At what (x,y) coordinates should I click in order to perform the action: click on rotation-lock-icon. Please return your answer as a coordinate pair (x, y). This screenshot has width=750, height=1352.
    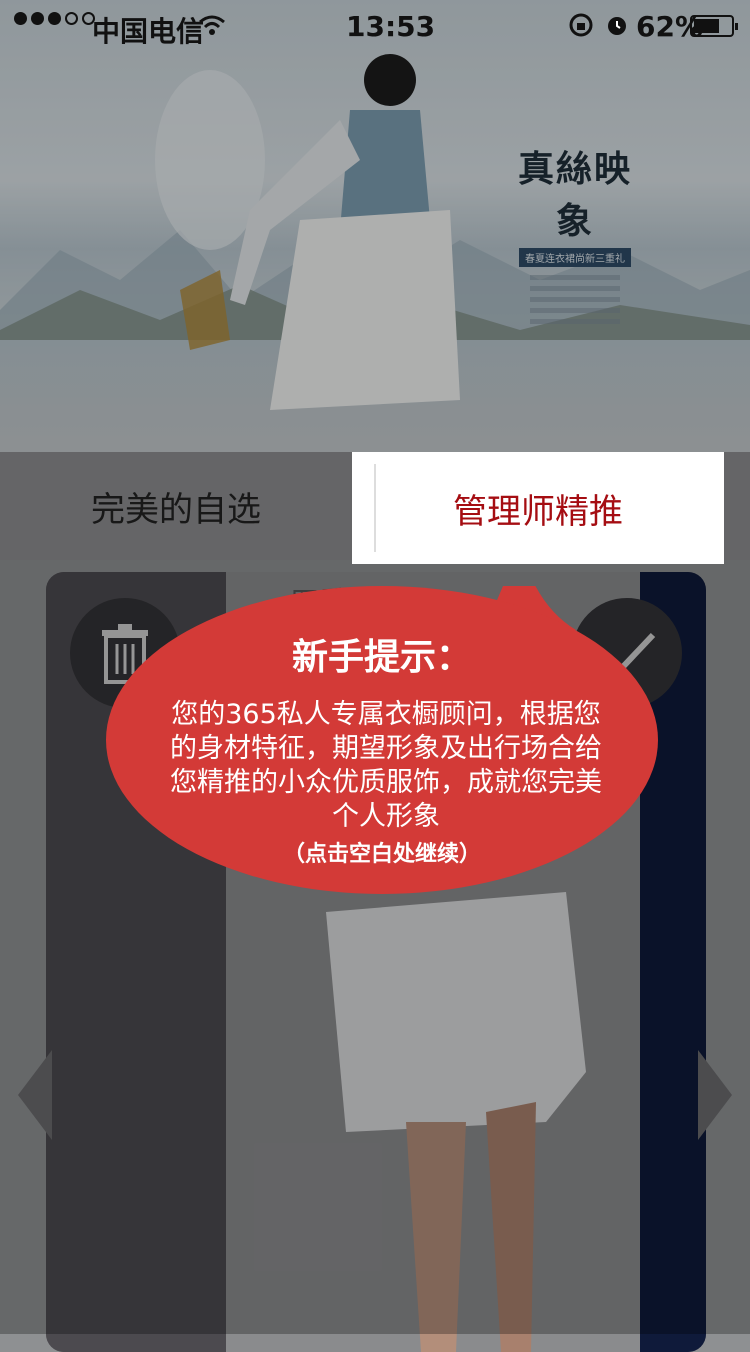
    Looking at the image, I should click on (581, 25).